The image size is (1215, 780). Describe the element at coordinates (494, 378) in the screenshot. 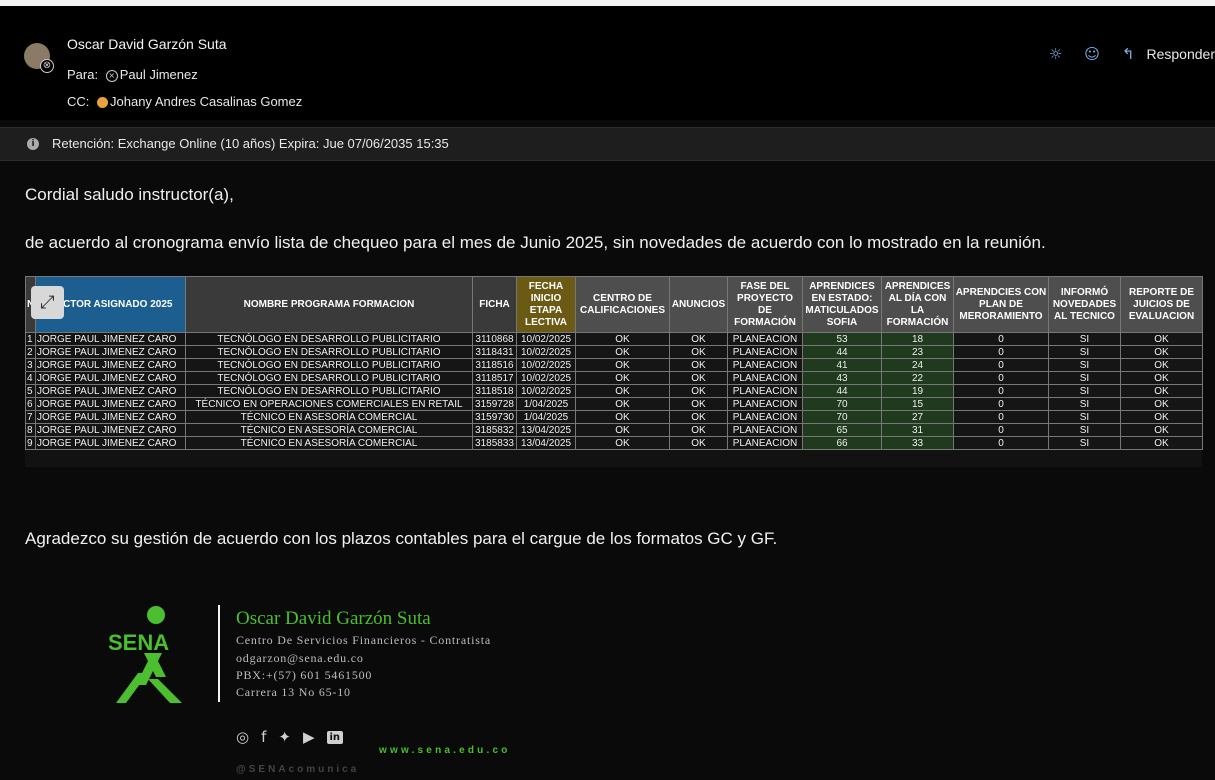

I see `cell-ficha: 3118517` at that location.